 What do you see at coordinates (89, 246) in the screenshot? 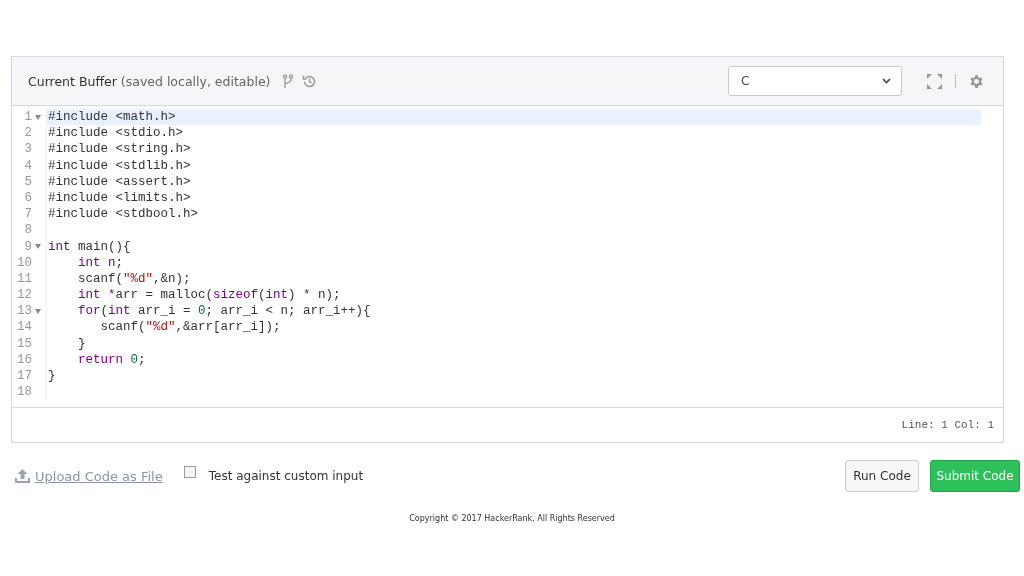
I see `code-line: int main(){` at bounding box center [89, 246].